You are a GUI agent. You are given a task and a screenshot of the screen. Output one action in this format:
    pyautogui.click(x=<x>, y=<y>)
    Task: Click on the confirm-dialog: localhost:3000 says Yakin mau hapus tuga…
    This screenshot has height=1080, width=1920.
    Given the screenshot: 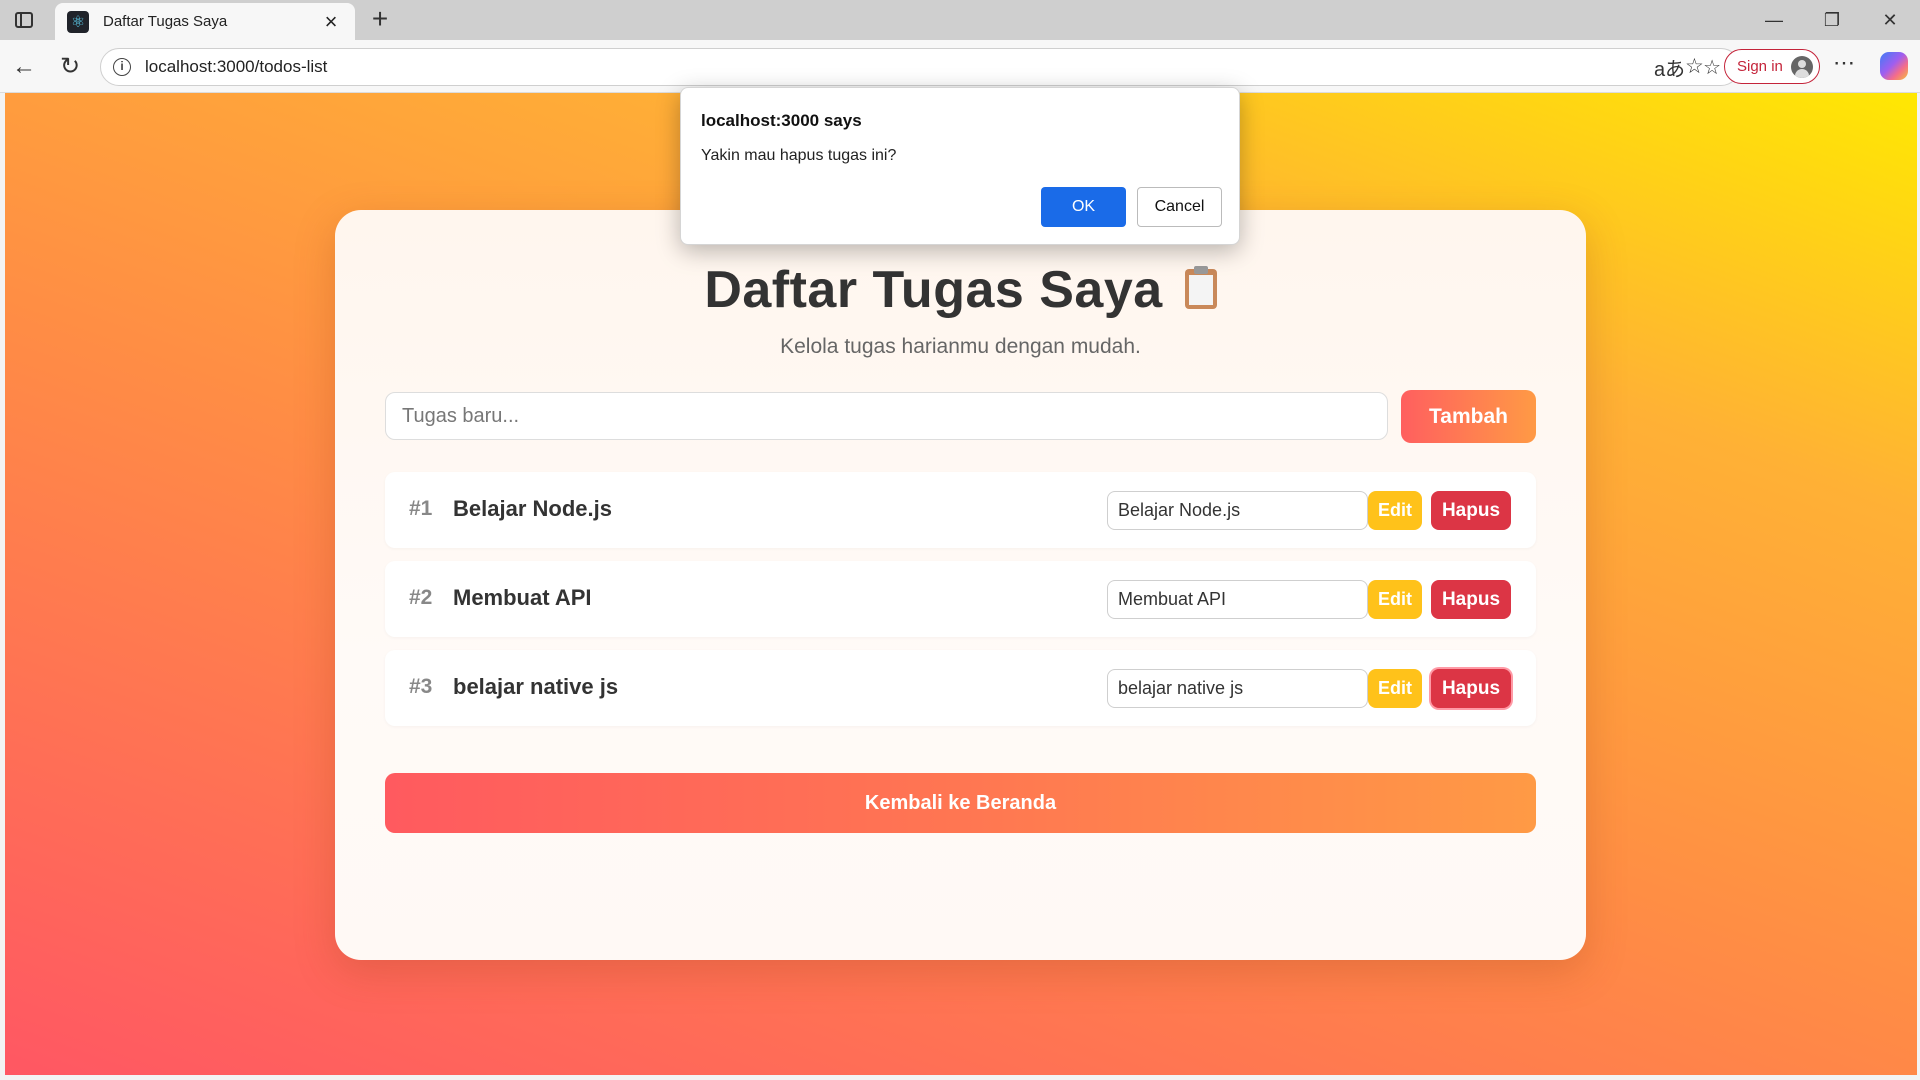 What is the action you would take?
    pyautogui.click(x=960, y=166)
    